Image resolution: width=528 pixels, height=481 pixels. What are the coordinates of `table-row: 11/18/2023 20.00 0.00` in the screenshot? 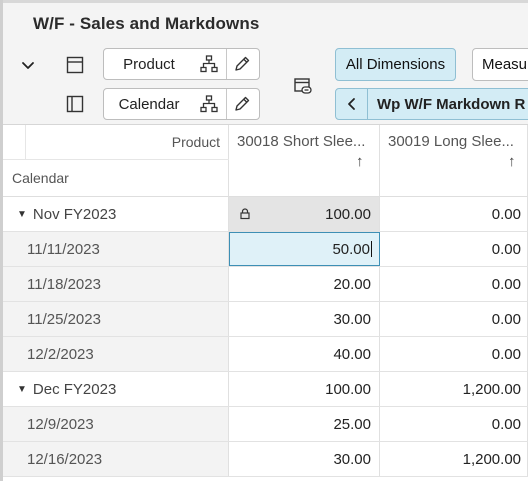 It's located at (265, 284).